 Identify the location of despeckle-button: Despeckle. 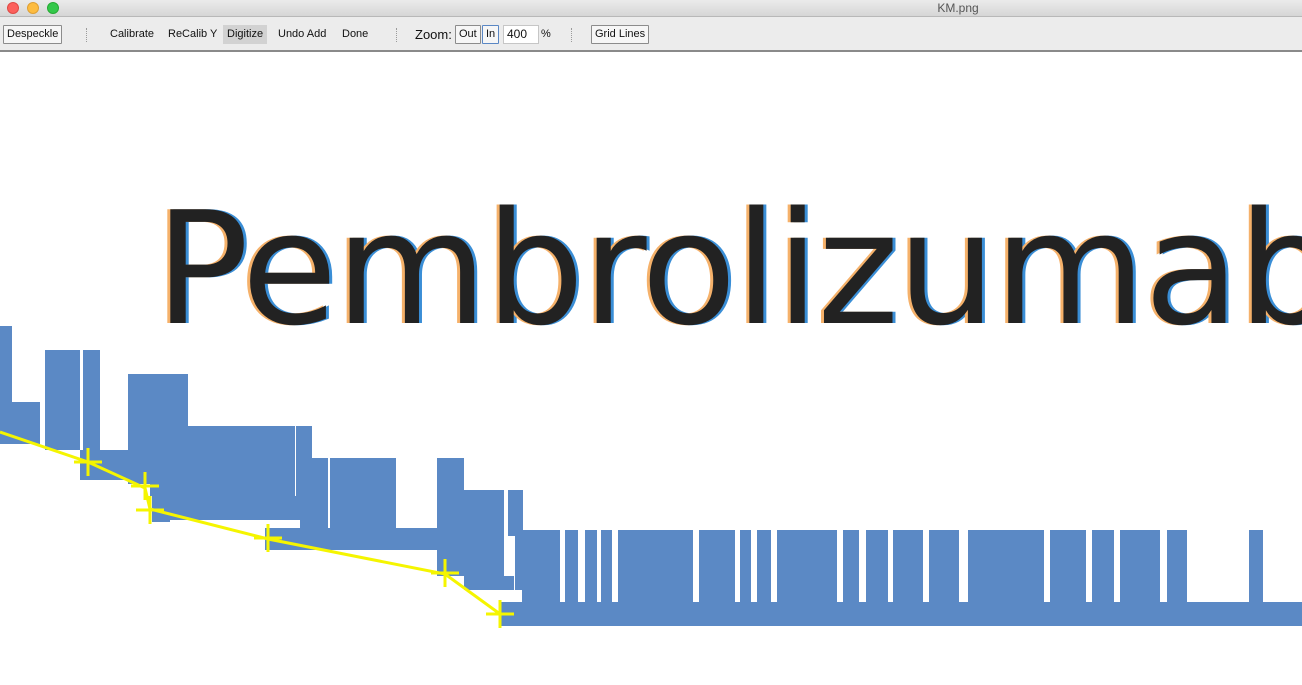
(33, 34).